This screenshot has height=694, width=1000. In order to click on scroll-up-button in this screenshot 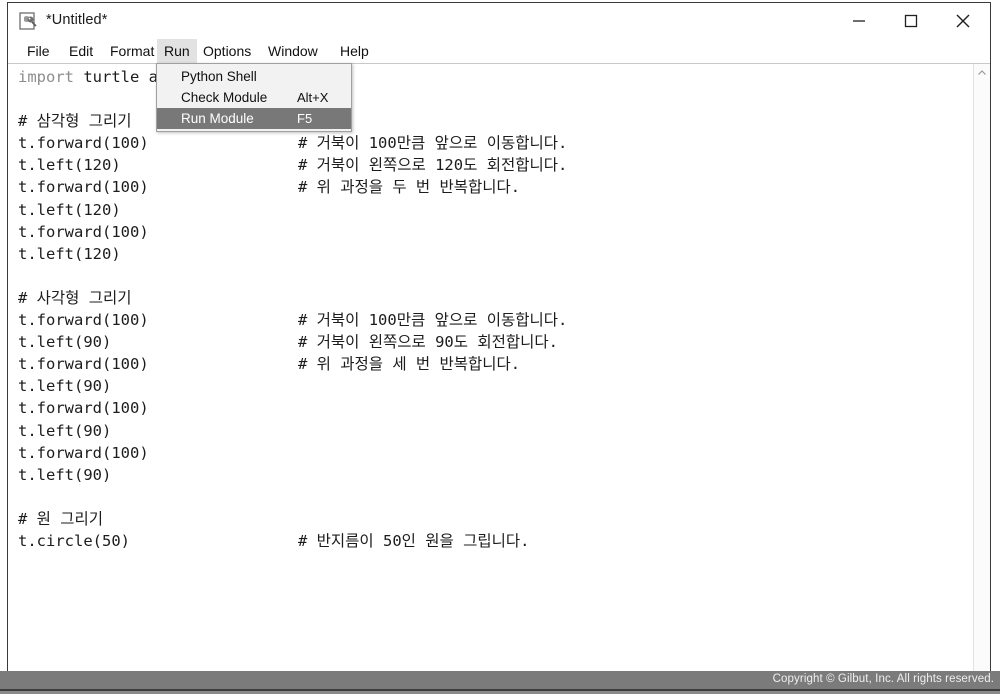, I will do `click(982, 72)`.